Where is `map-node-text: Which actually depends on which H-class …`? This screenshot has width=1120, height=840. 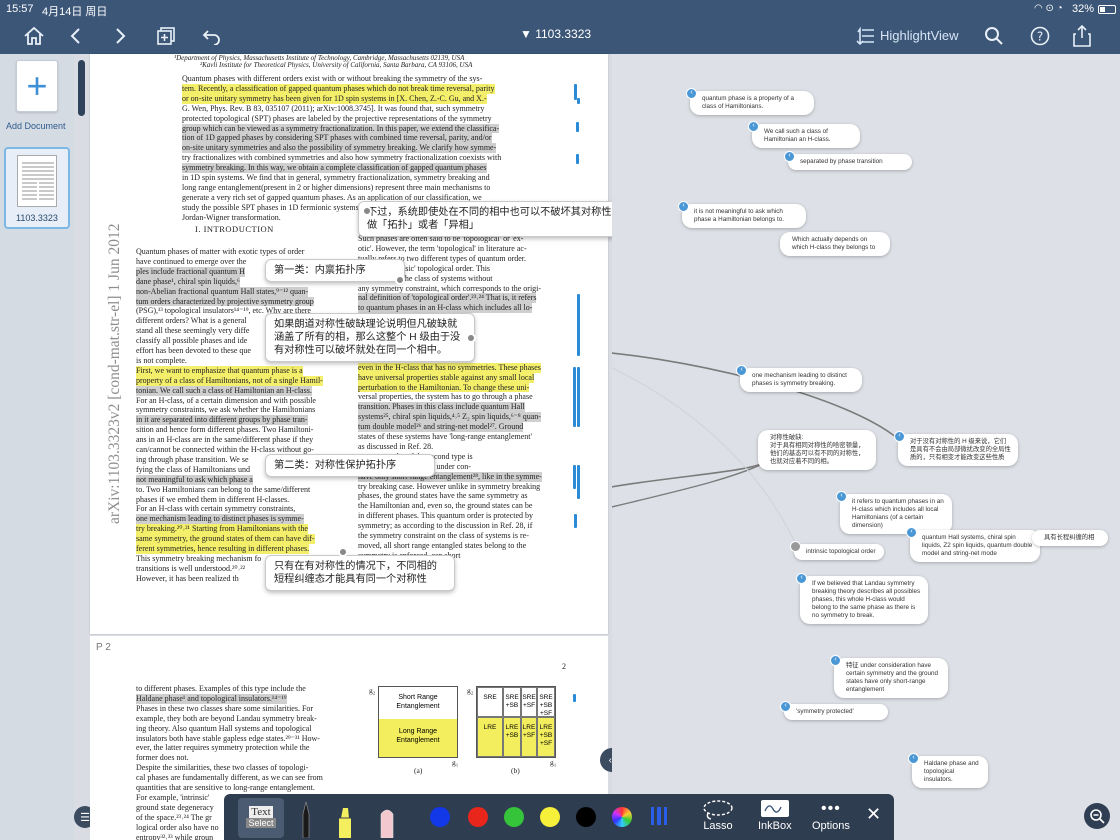 map-node-text: Which actually depends on which H-class … is located at coordinates (834, 243).